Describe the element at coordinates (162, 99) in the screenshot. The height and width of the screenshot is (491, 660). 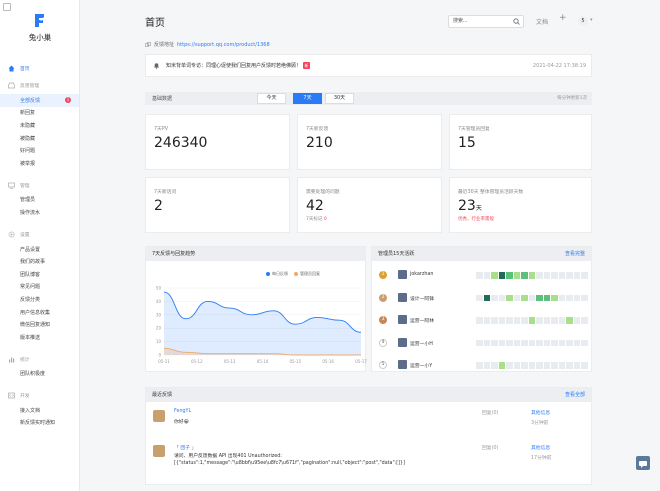
I see `filter-label: 基础数据` at that location.